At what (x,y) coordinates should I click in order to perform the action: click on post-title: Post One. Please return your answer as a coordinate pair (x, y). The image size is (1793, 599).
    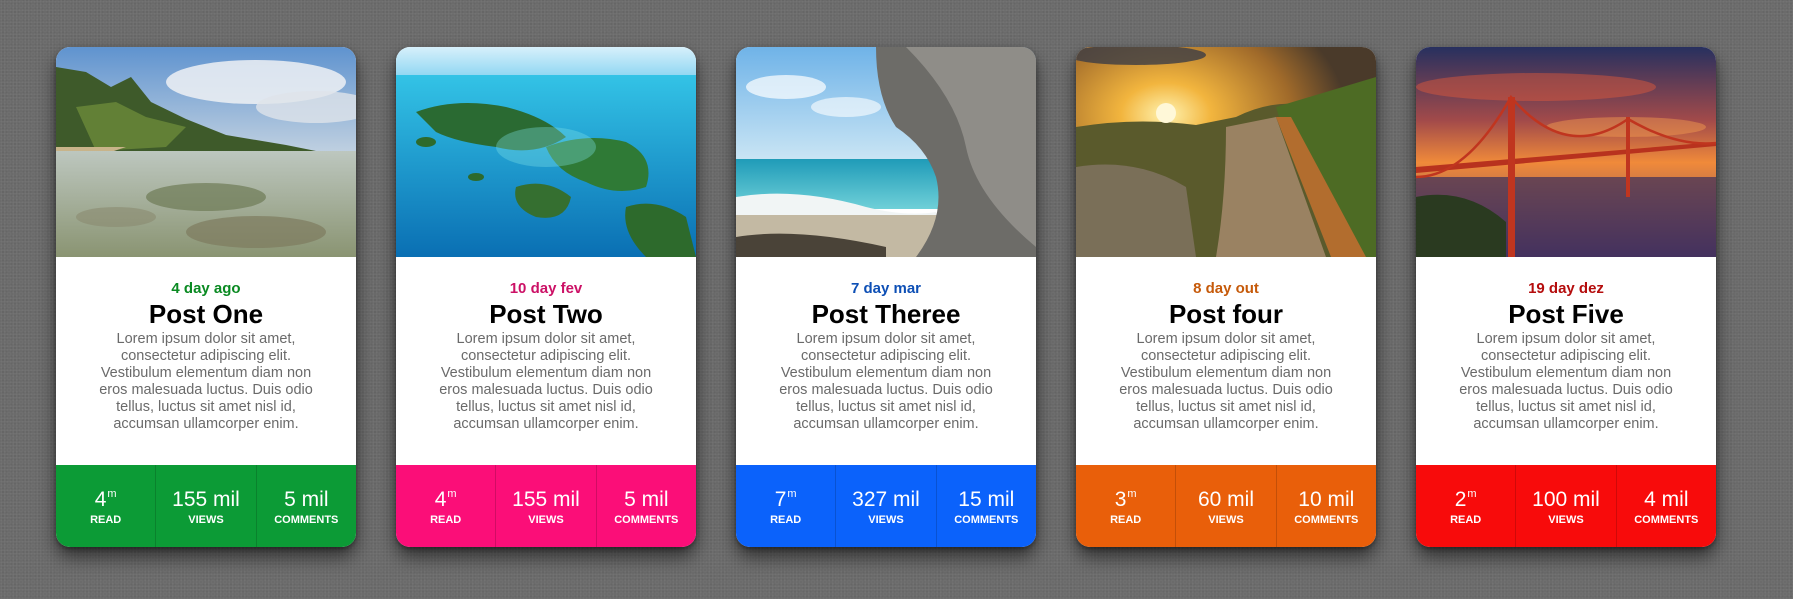
    Looking at the image, I should click on (206, 314).